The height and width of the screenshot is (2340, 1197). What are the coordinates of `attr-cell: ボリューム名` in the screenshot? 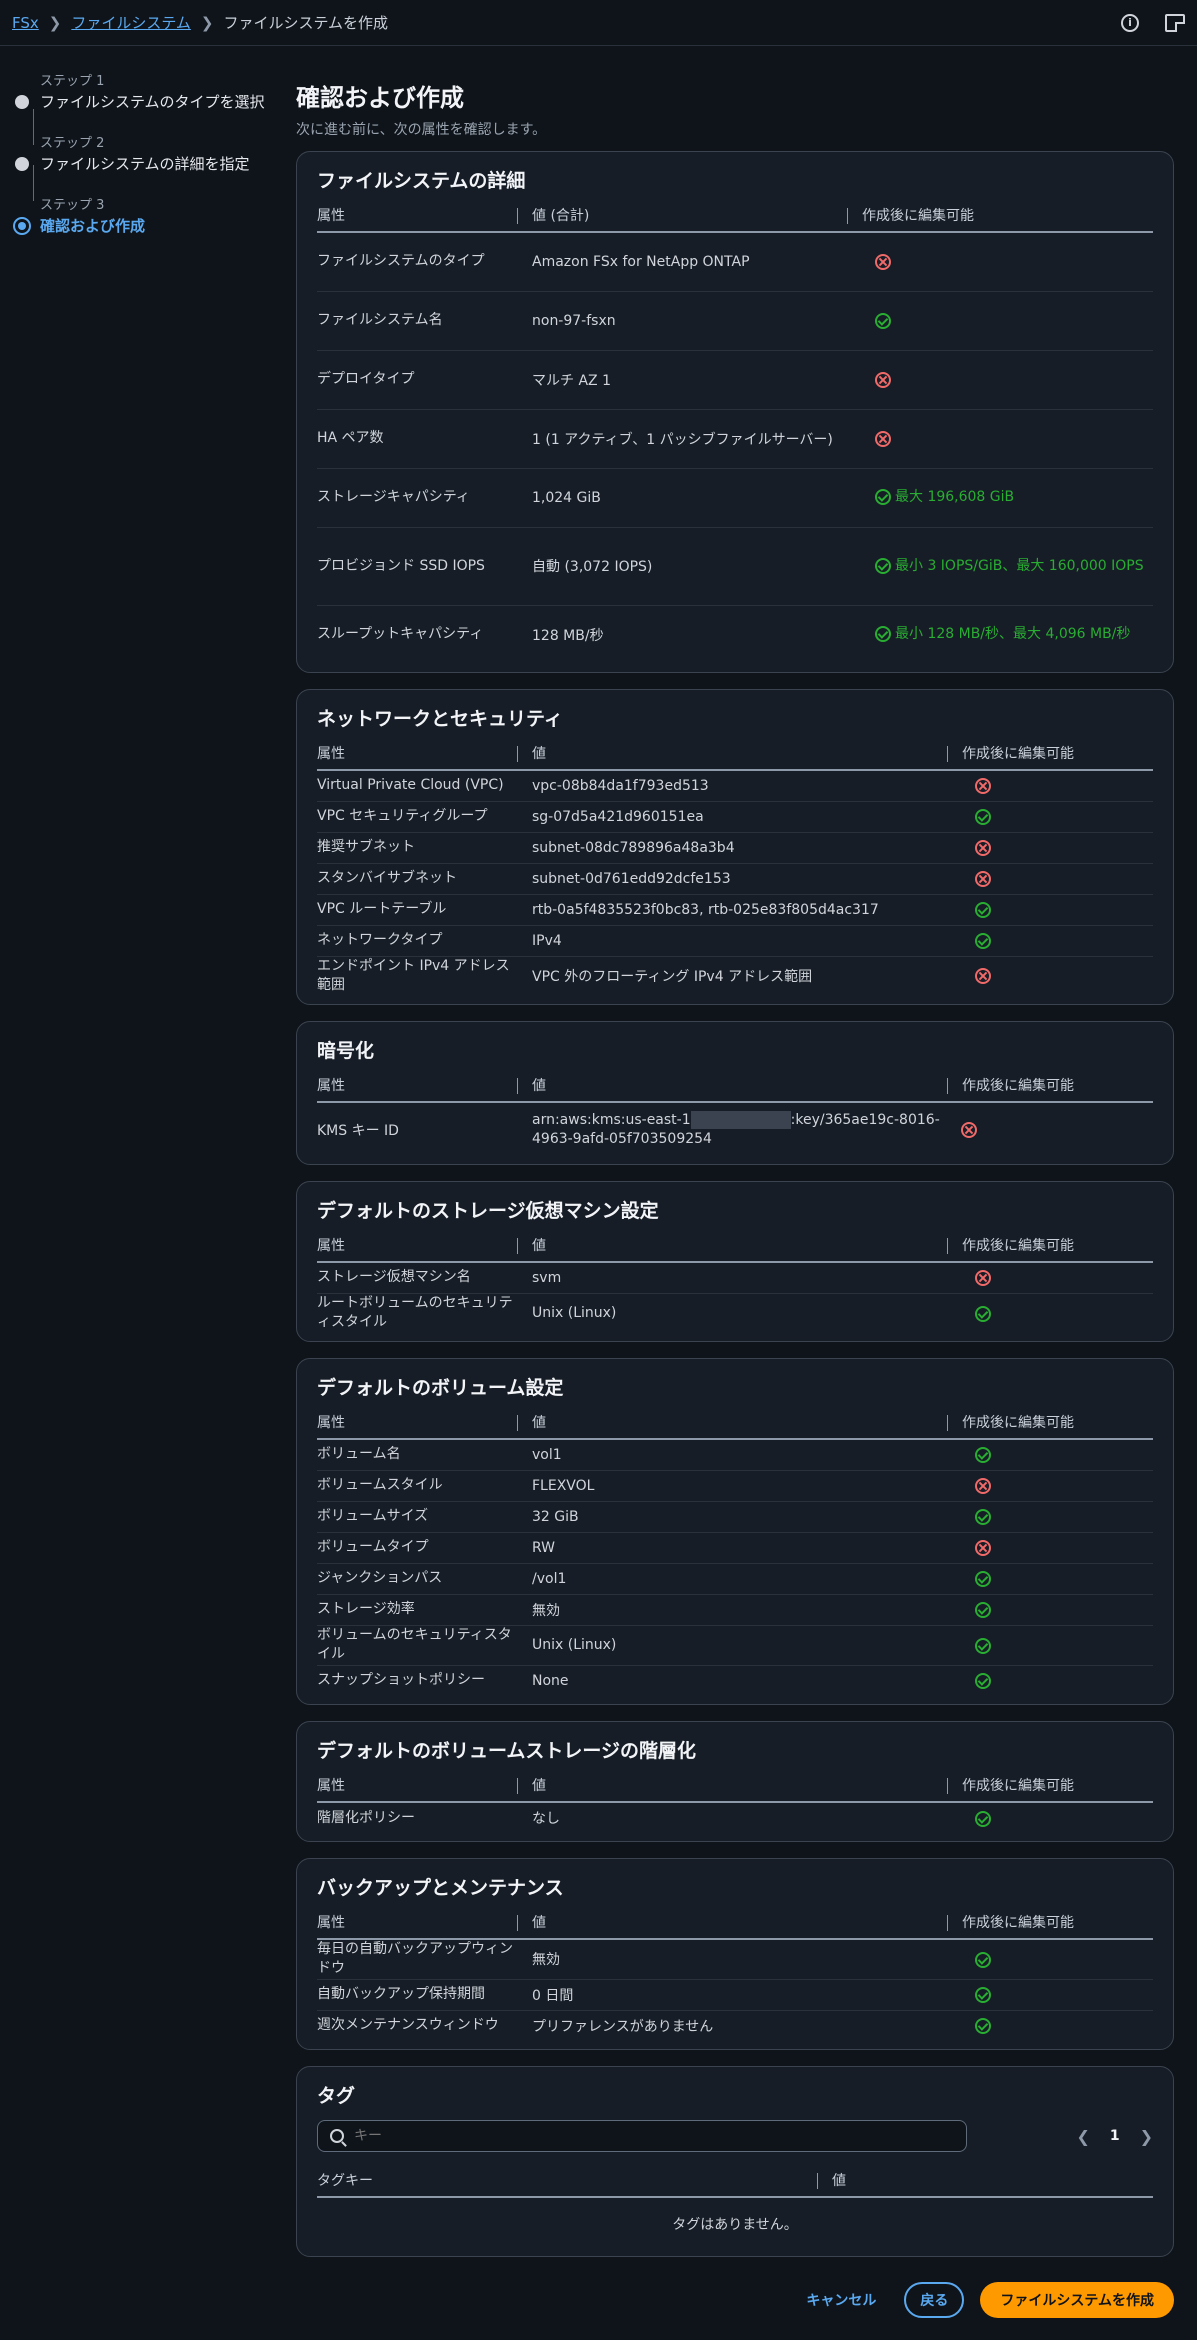 It's located at (417, 1455).